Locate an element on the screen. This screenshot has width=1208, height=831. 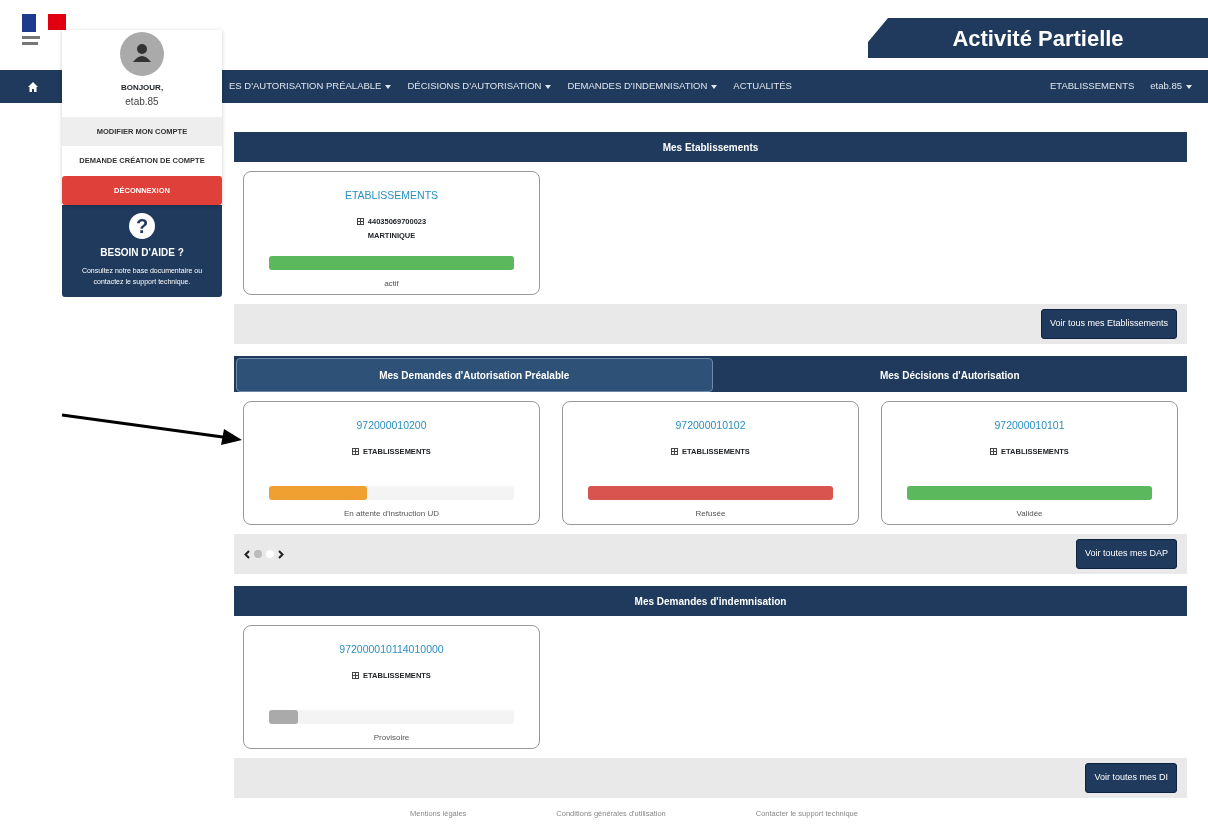
chevron-right-icon is located at coordinates (281, 554).